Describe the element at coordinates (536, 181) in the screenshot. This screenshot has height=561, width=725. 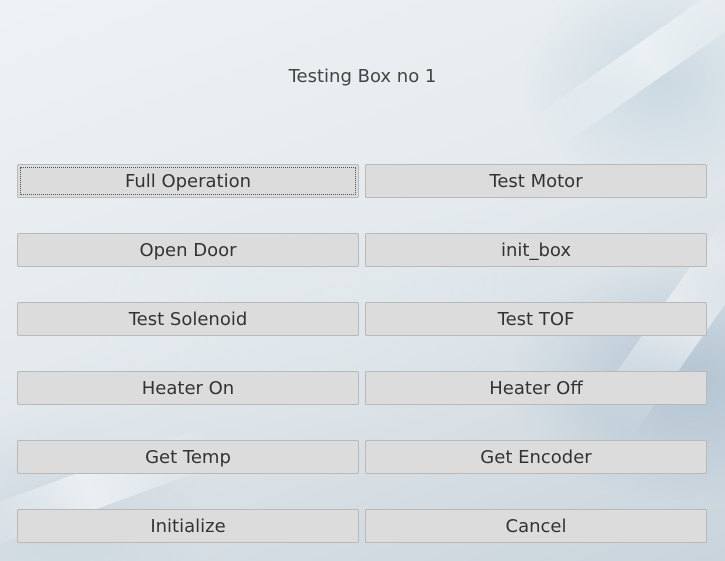
I see `test-motor-button: Test Motor` at that location.